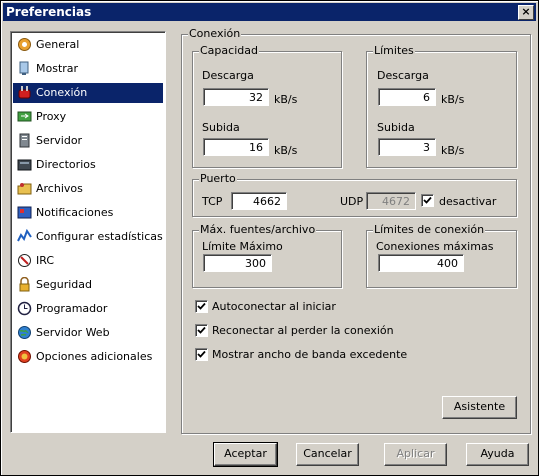  I want to click on sidebar-item-label: Configurar estadísticas, so click(99, 236).